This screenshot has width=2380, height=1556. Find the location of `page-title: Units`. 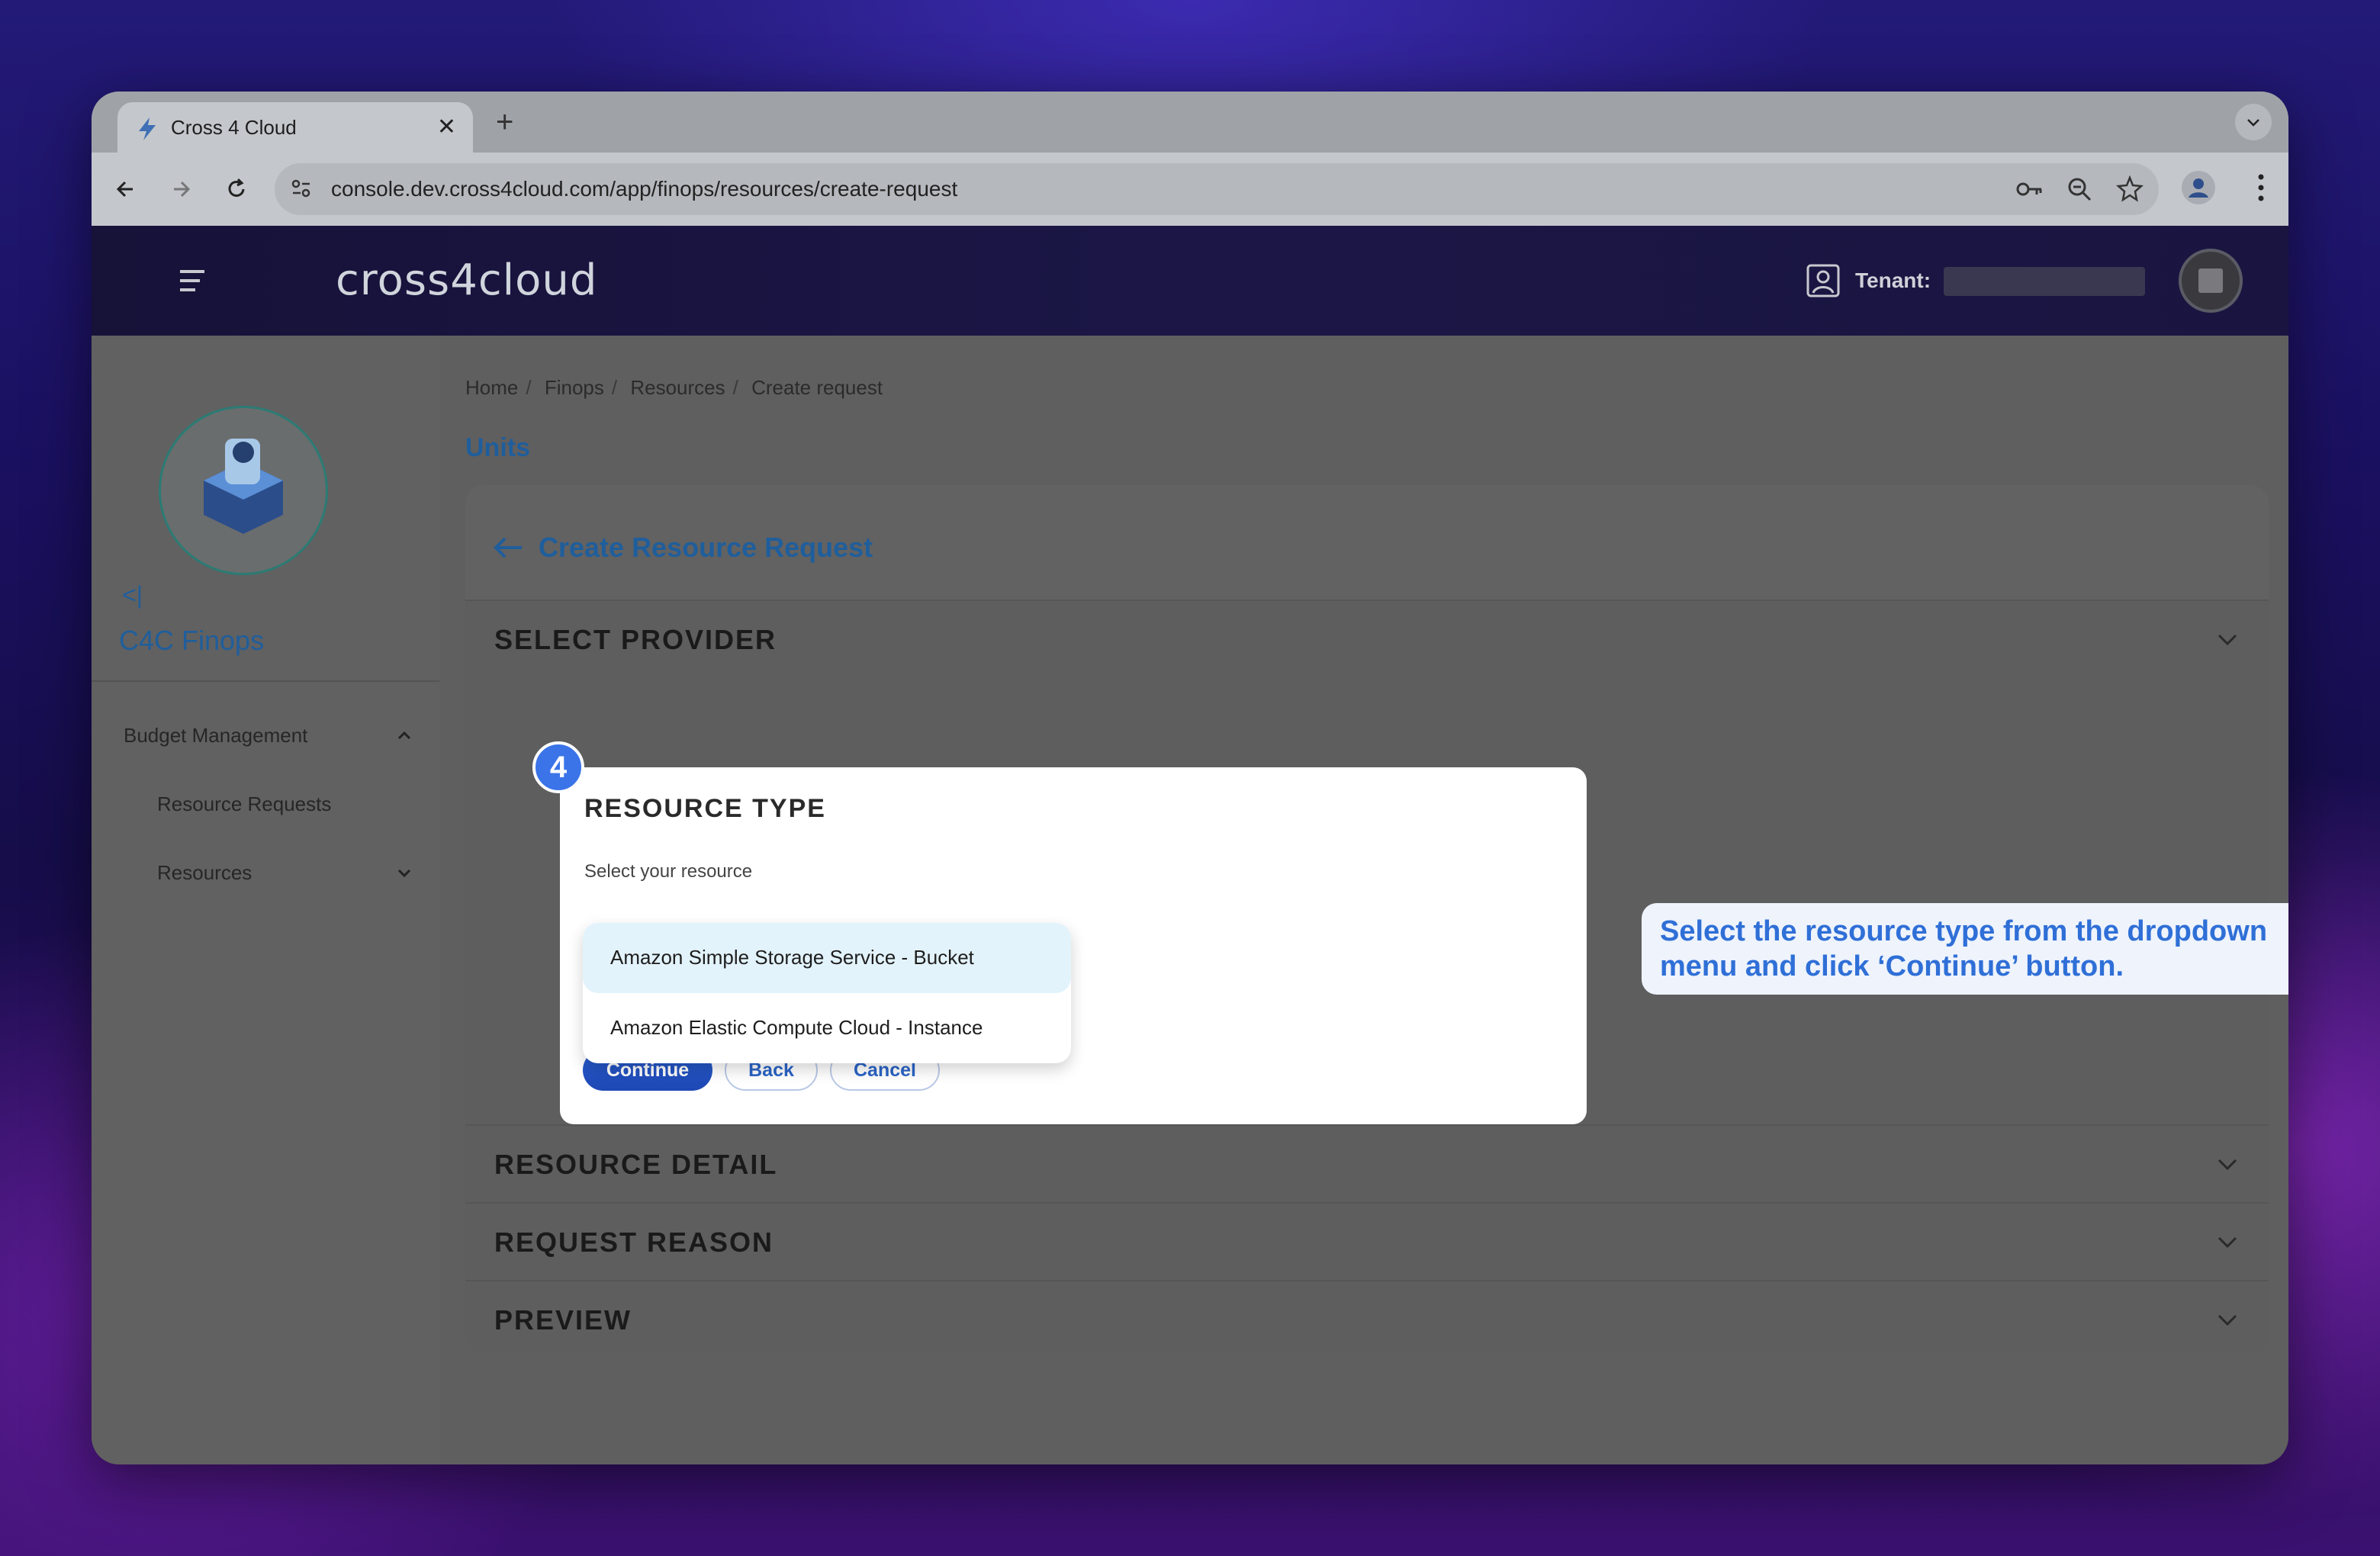

page-title: Units is located at coordinates (497, 447).